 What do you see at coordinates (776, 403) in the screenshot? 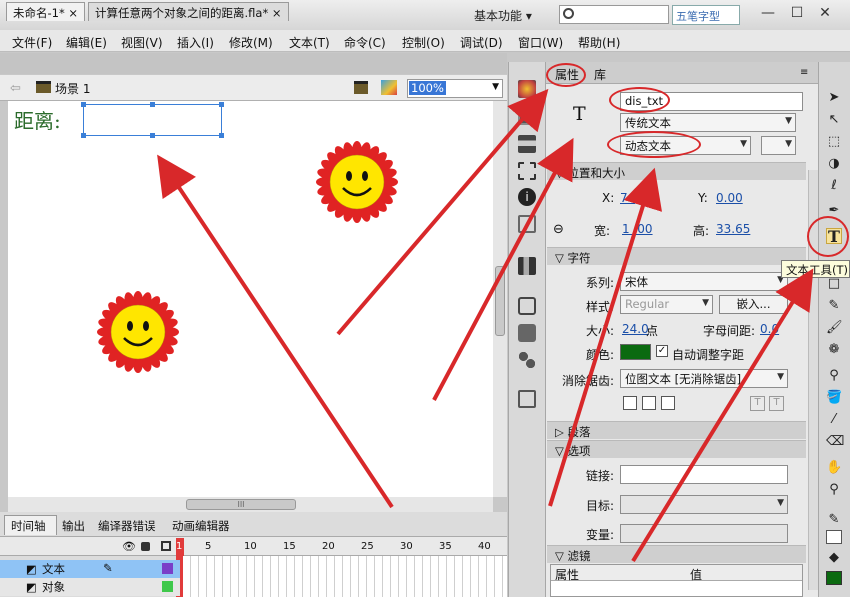
I see `subscript-icon: T` at bounding box center [776, 403].